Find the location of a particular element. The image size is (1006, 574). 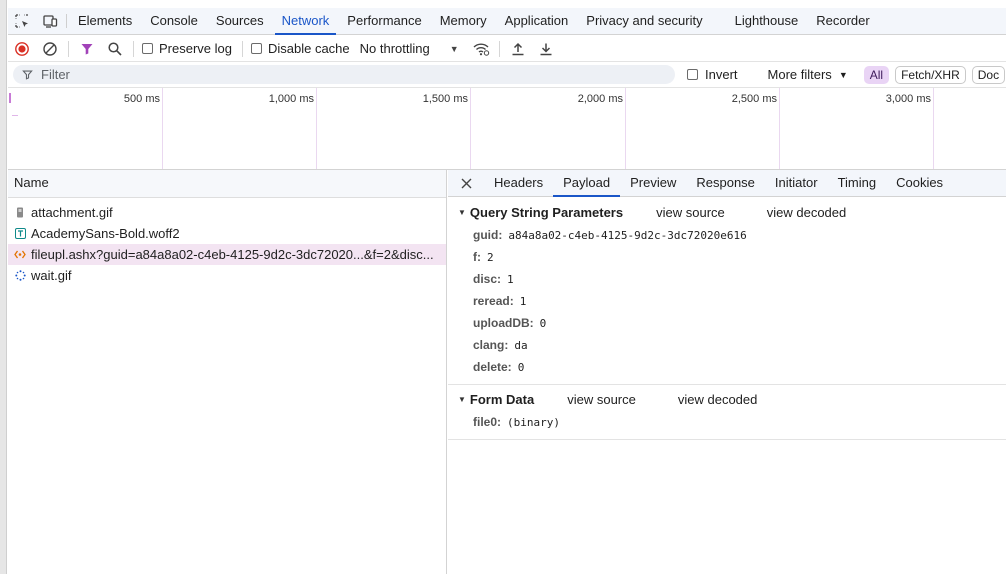

form-data-header: ▼ Form Data view source view decoded is located at coordinates (727, 399).